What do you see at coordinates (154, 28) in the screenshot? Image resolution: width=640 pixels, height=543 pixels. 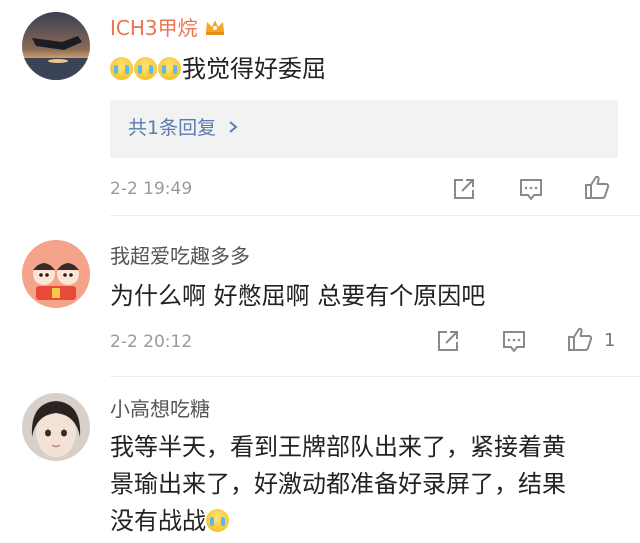 I see `username-text: ICH3甲烷` at bounding box center [154, 28].